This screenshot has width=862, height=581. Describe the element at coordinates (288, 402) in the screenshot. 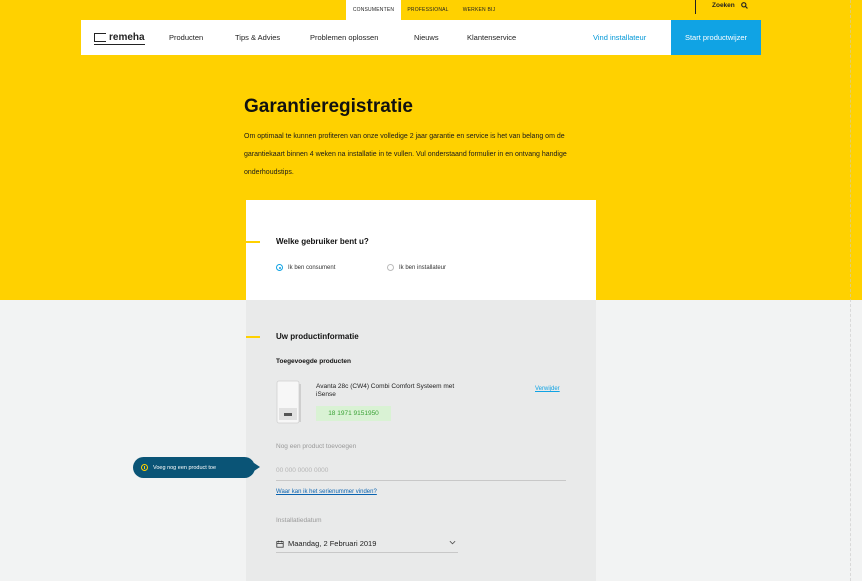

I see `boiler-product-image` at that location.